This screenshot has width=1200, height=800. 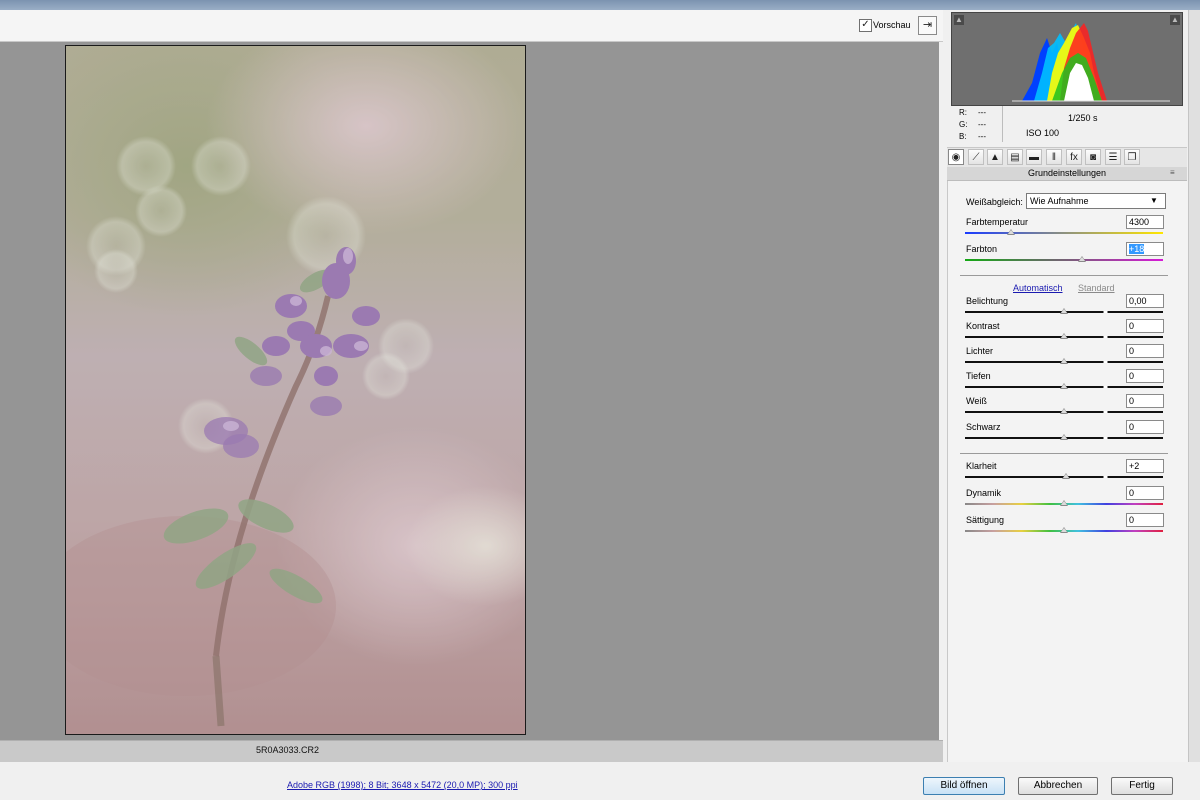 What do you see at coordinates (963, 124) in the screenshot?
I see `g-label: G:` at bounding box center [963, 124].